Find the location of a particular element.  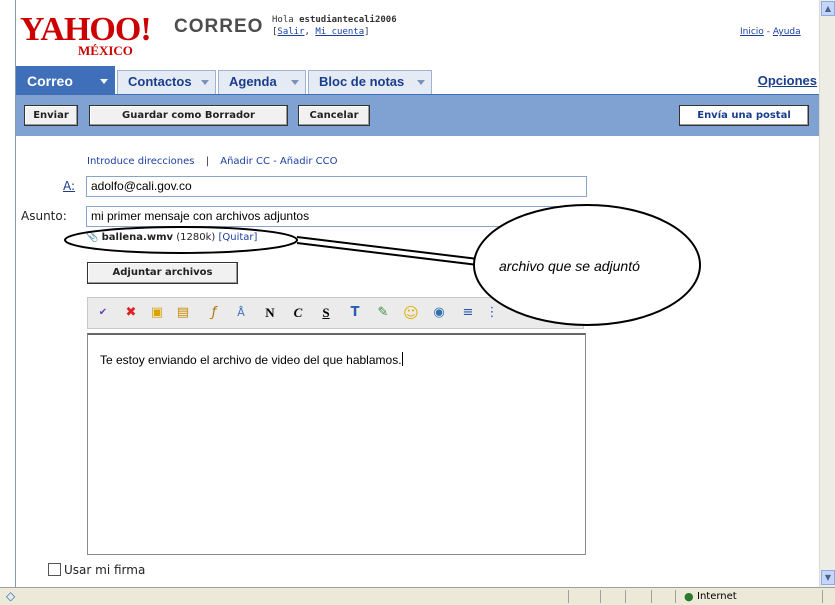

scroll-up-icon: ▲ is located at coordinates (828, 8).